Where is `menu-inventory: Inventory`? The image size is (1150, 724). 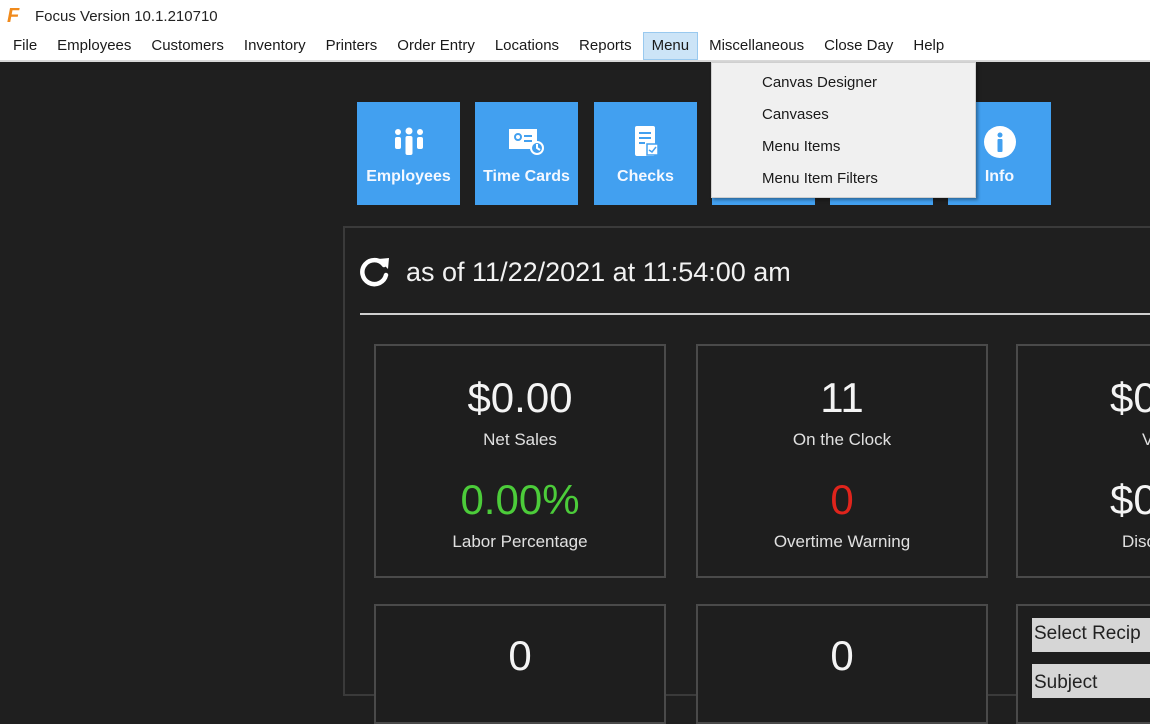 menu-inventory: Inventory is located at coordinates (275, 46).